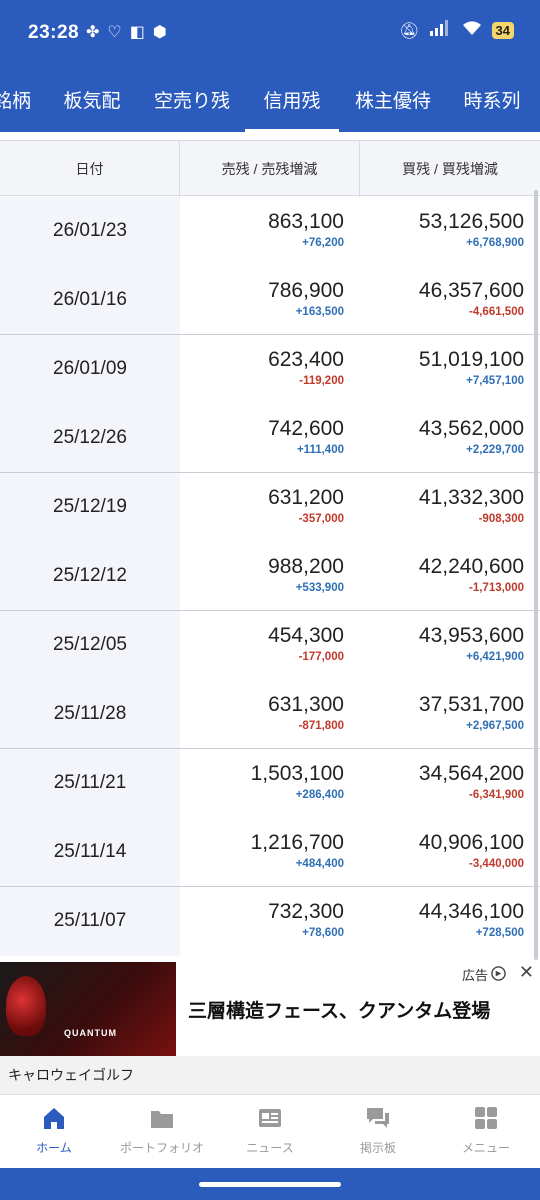 The height and width of the screenshot is (1200, 540). Describe the element at coordinates (162, 1135) in the screenshot. I see `nav-portfolio: ポートフォリオ` at that location.